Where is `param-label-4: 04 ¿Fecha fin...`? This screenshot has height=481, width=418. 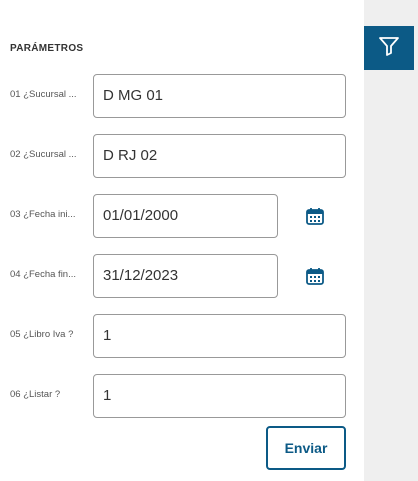
param-label-4: 04 ¿Fecha fin... is located at coordinates (43, 274).